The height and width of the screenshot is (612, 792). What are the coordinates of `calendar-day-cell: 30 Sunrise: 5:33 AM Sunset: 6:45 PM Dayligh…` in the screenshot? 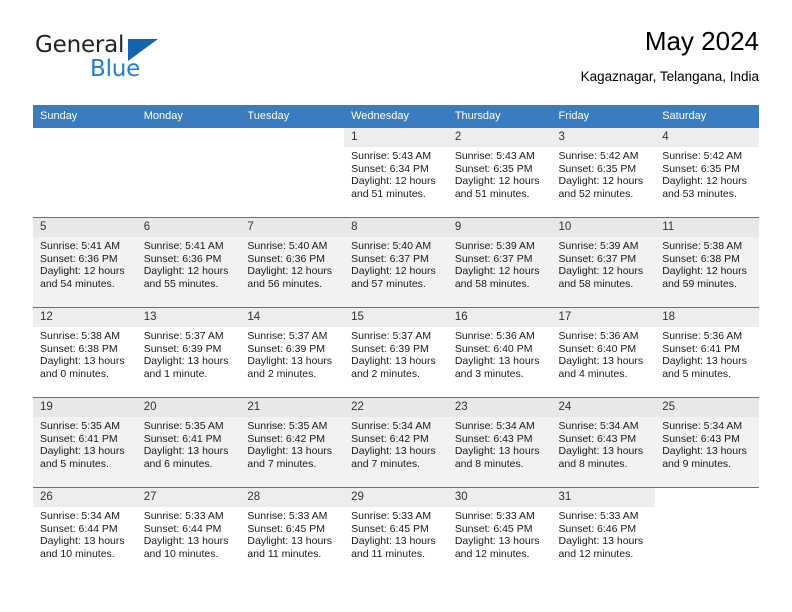 It's located at (499, 532).